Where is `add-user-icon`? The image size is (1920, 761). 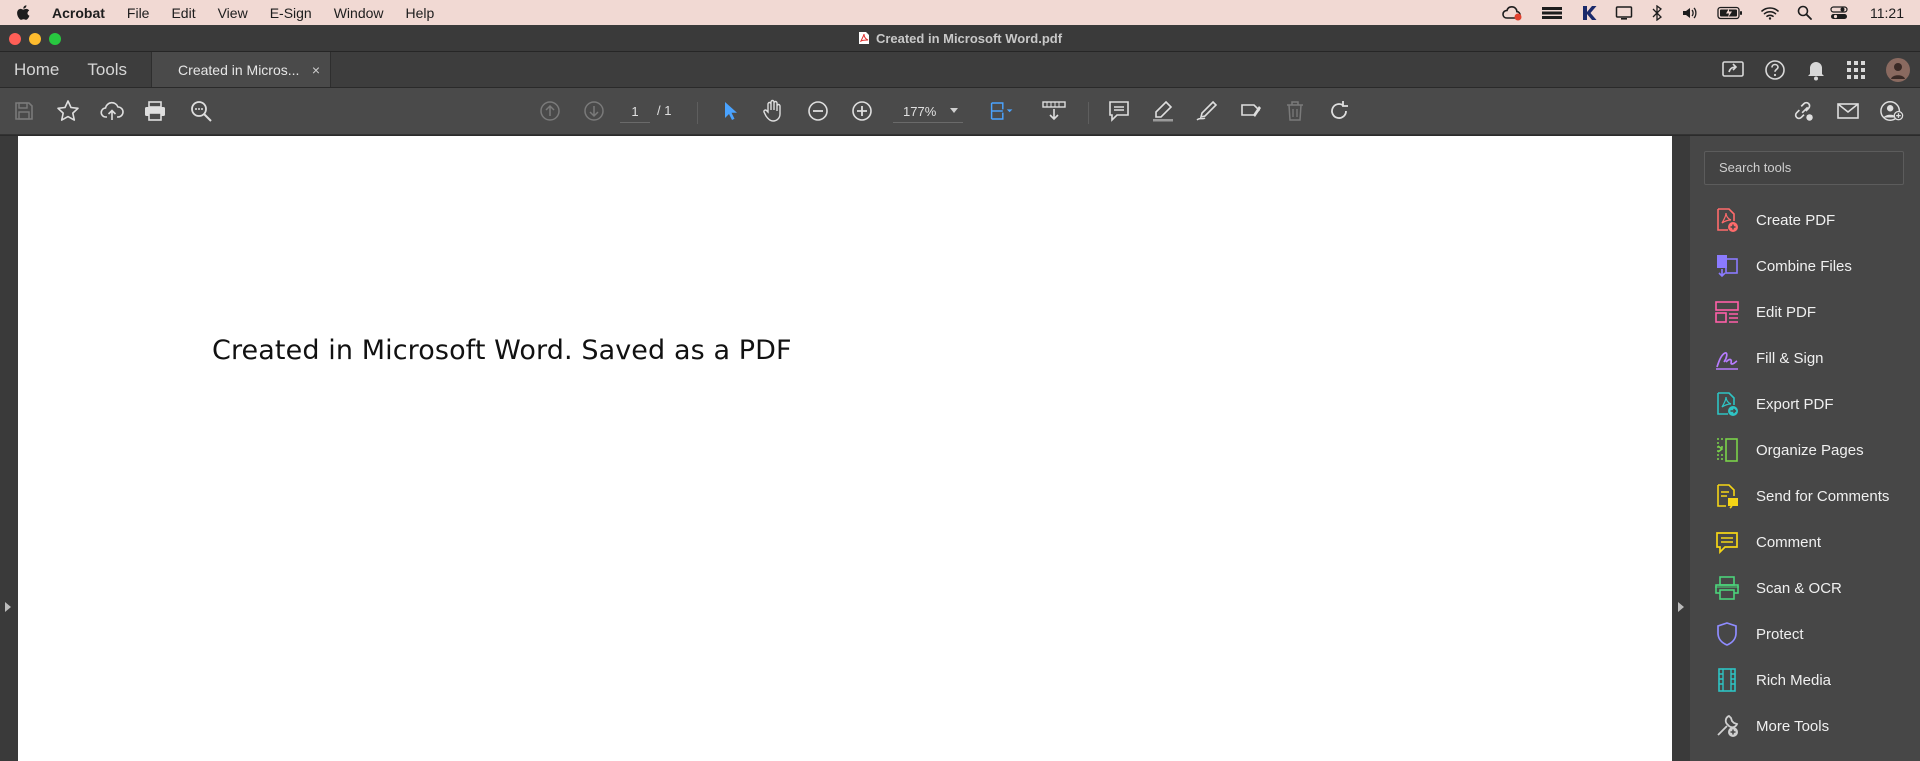
add-user-icon is located at coordinates (1892, 111).